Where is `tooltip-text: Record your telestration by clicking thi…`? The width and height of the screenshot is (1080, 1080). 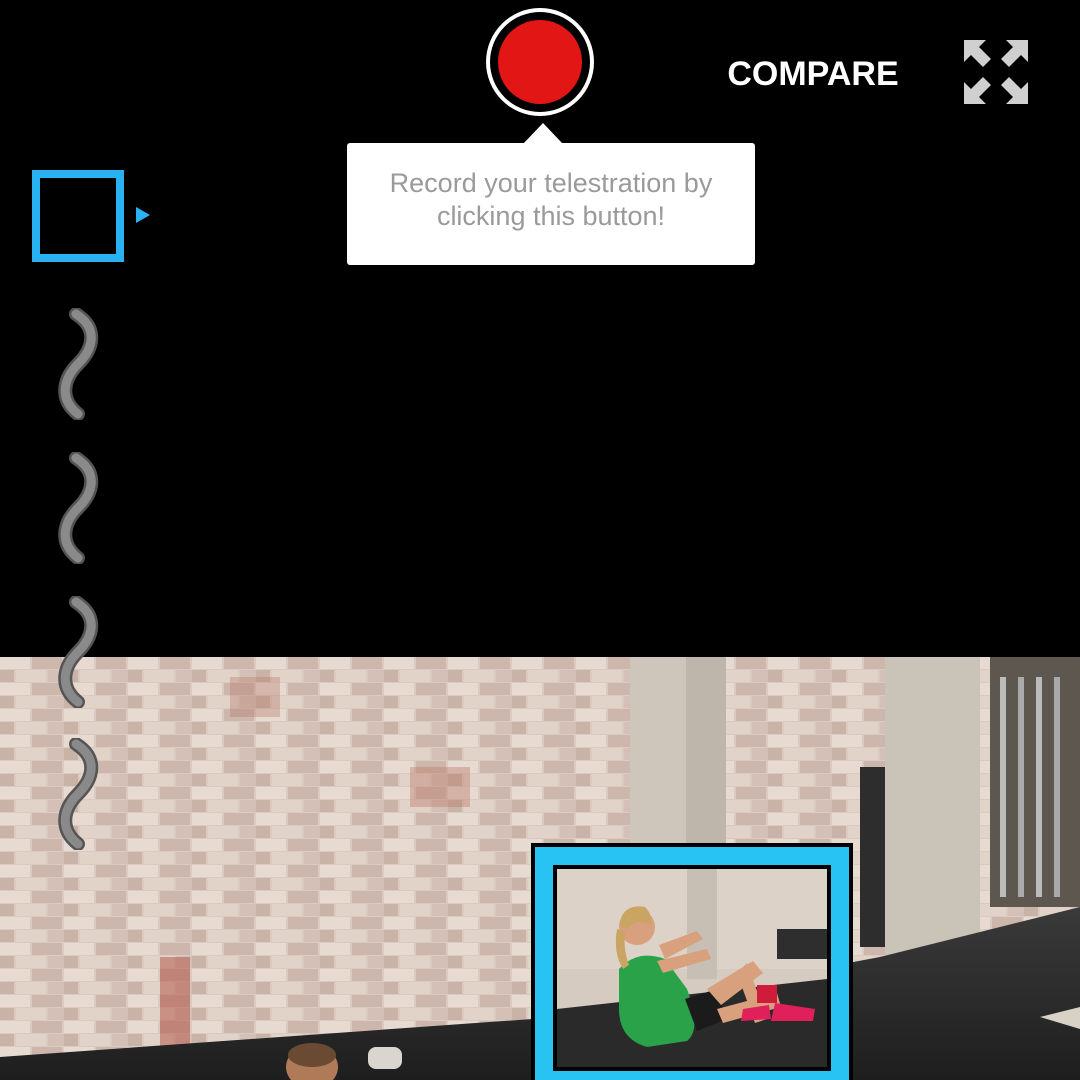
tooltip-text: Record your telestration by clicking thi… is located at coordinates (551, 199).